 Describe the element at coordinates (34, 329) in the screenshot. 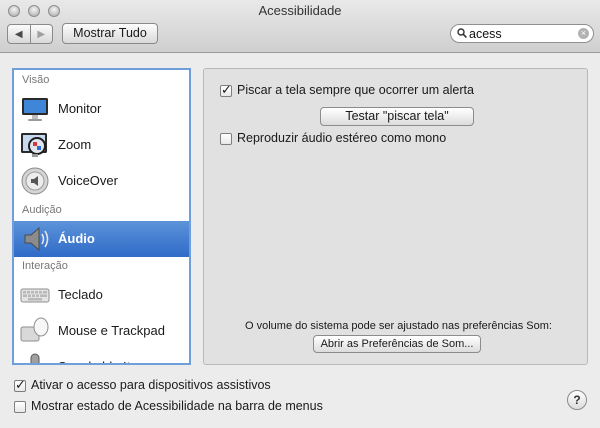

I see `mouse-icon` at that location.